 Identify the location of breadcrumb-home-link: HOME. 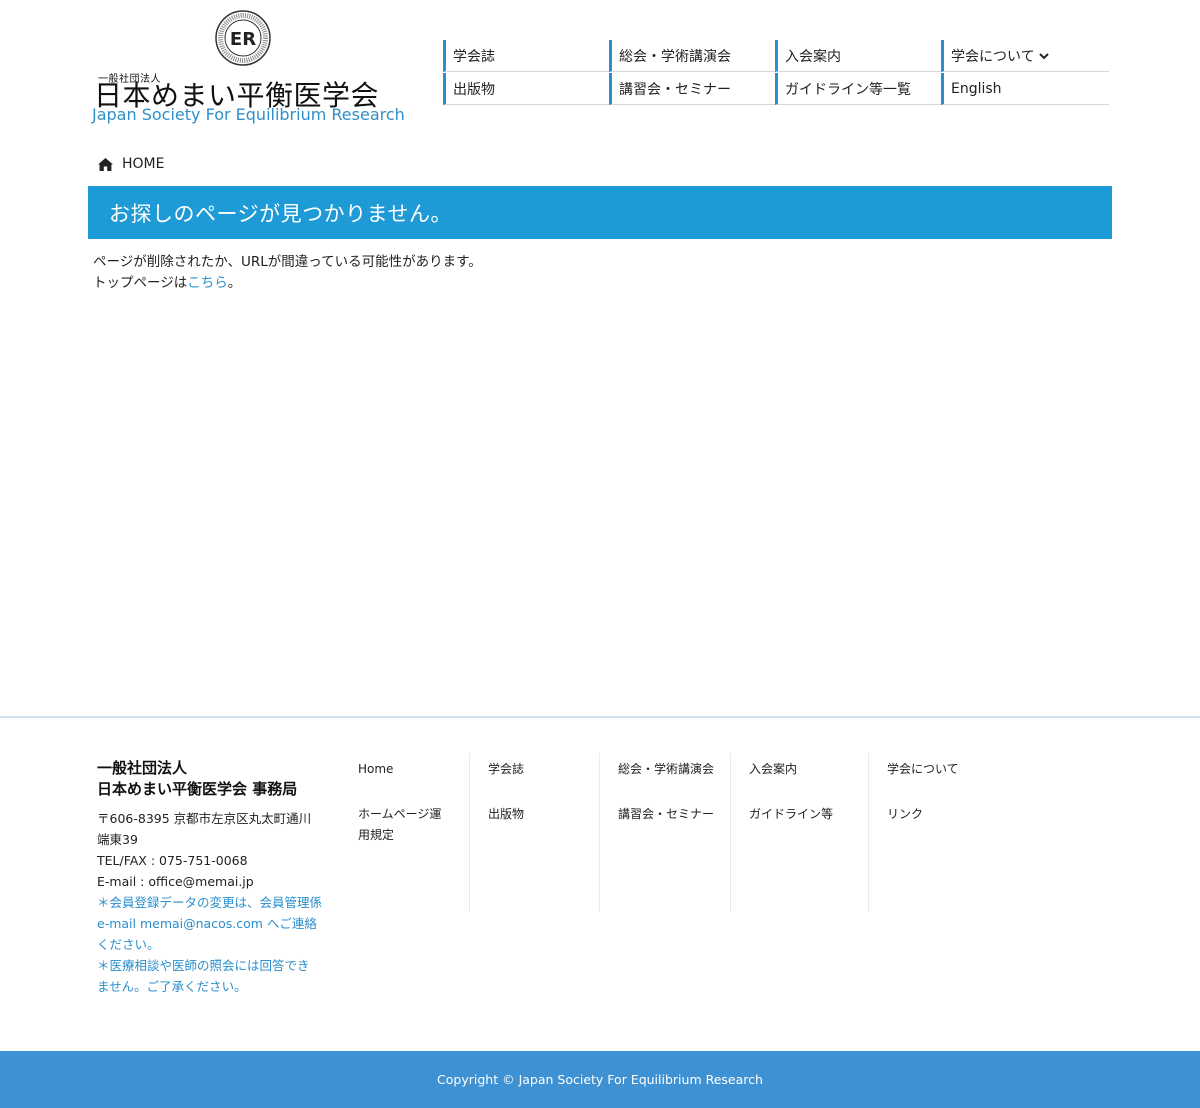
(143, 164).